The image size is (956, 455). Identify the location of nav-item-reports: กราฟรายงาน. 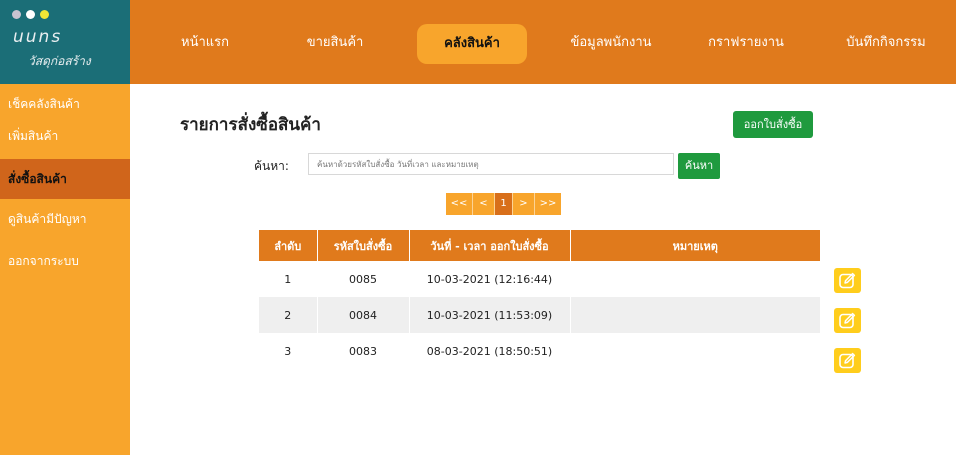
(746, 42).